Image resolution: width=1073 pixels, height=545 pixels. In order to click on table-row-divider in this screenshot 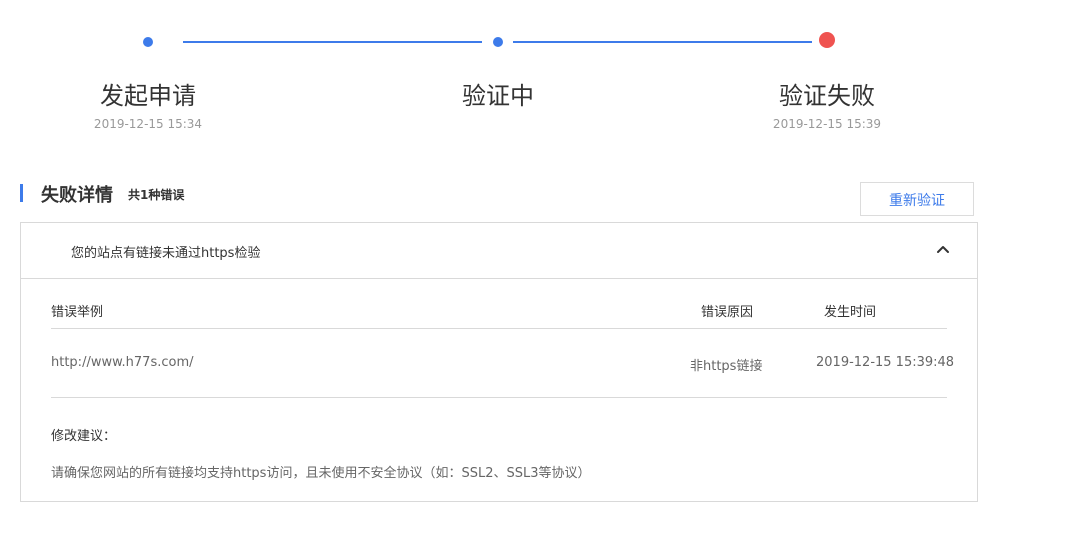, I will do `click(499, 397)`.